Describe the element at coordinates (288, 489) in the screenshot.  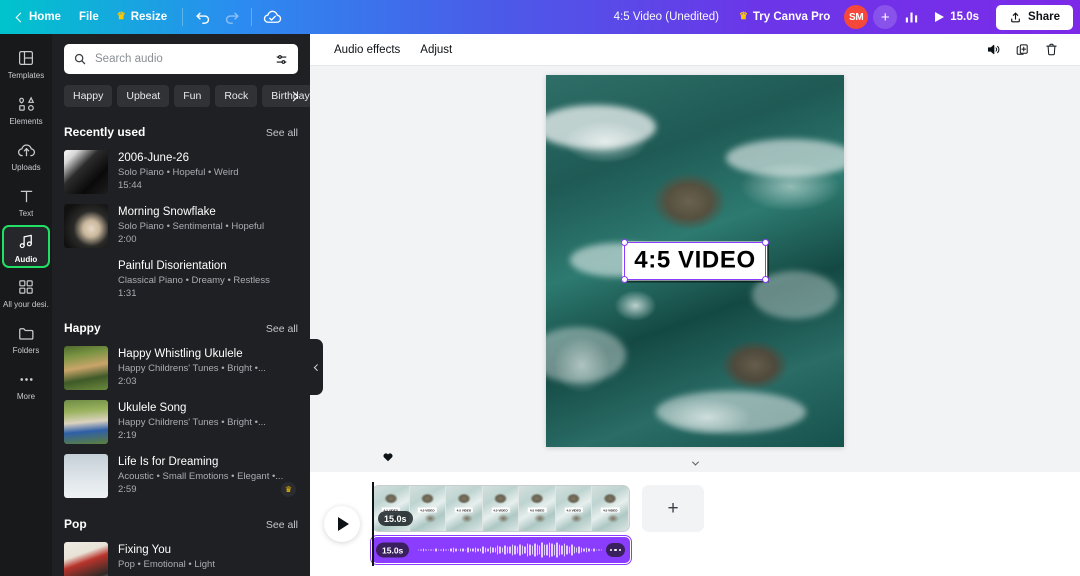
I see `pro-badge-crown-icon: ♛` at that location.